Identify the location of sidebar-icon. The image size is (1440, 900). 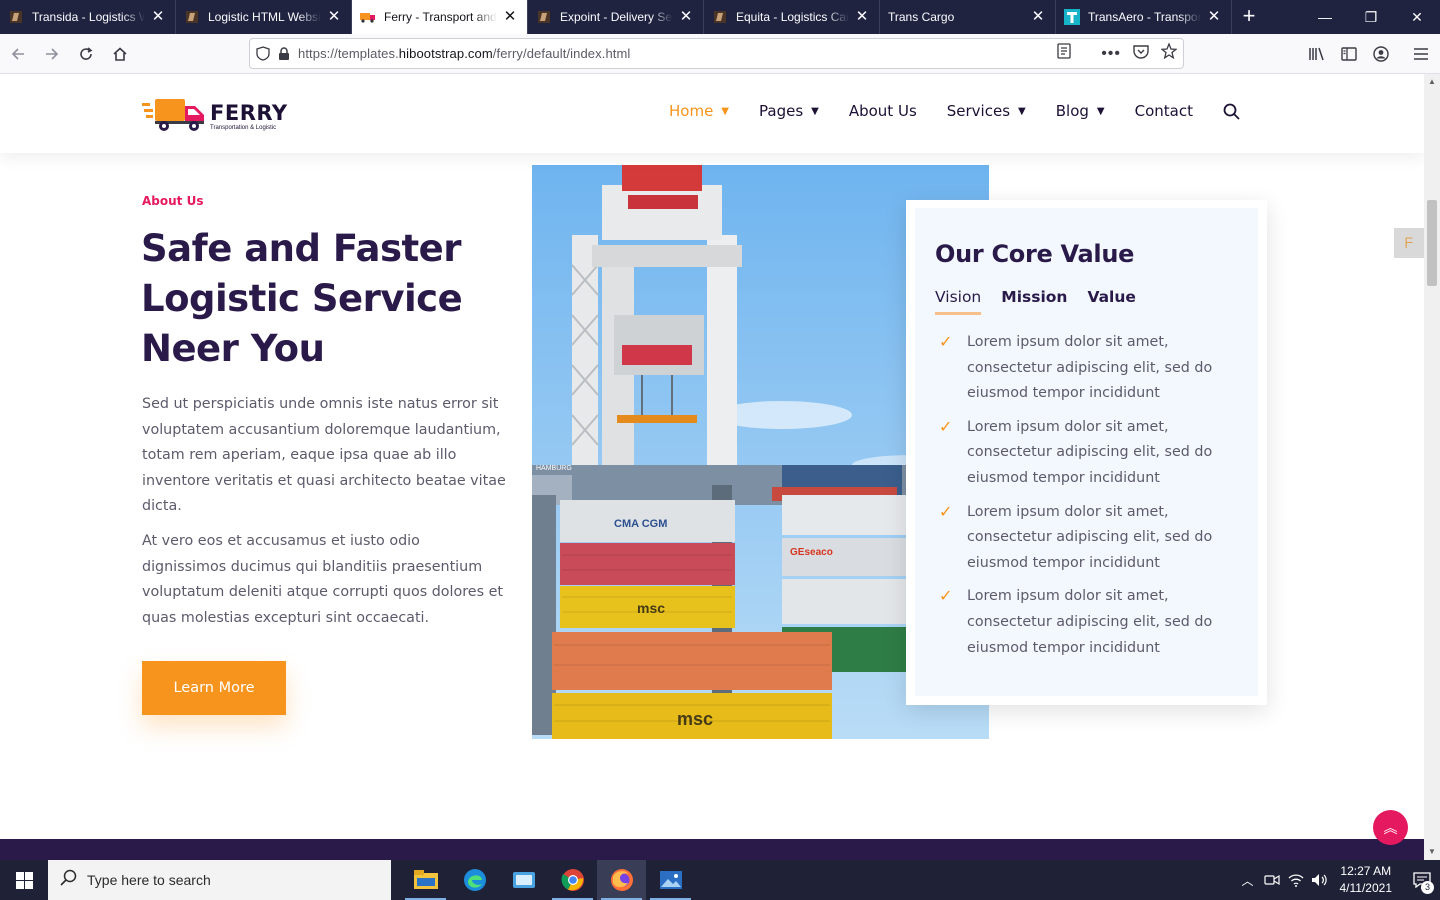
(1349, 54).